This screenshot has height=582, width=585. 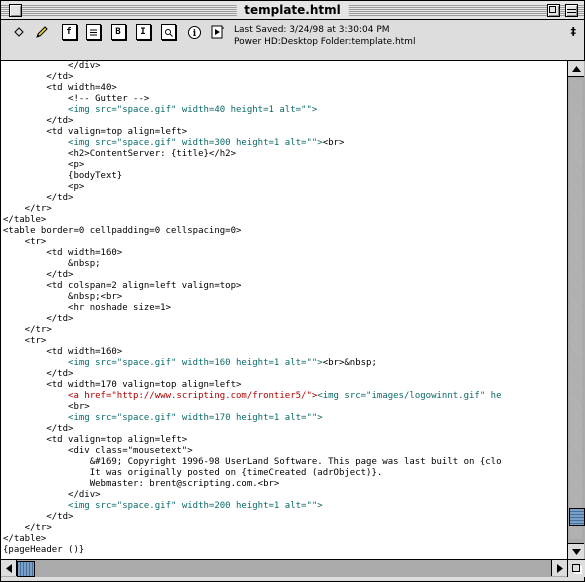 I want to click on code-segment: <hr noshade size=1>, so click(x=87, y=308).